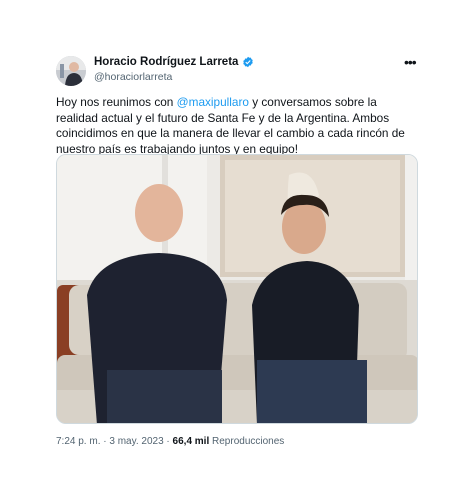 Image resolution: width=474 pixels, height=503 pixels. I want to click on mention-link: @maxipullaro, so click(213, 102).